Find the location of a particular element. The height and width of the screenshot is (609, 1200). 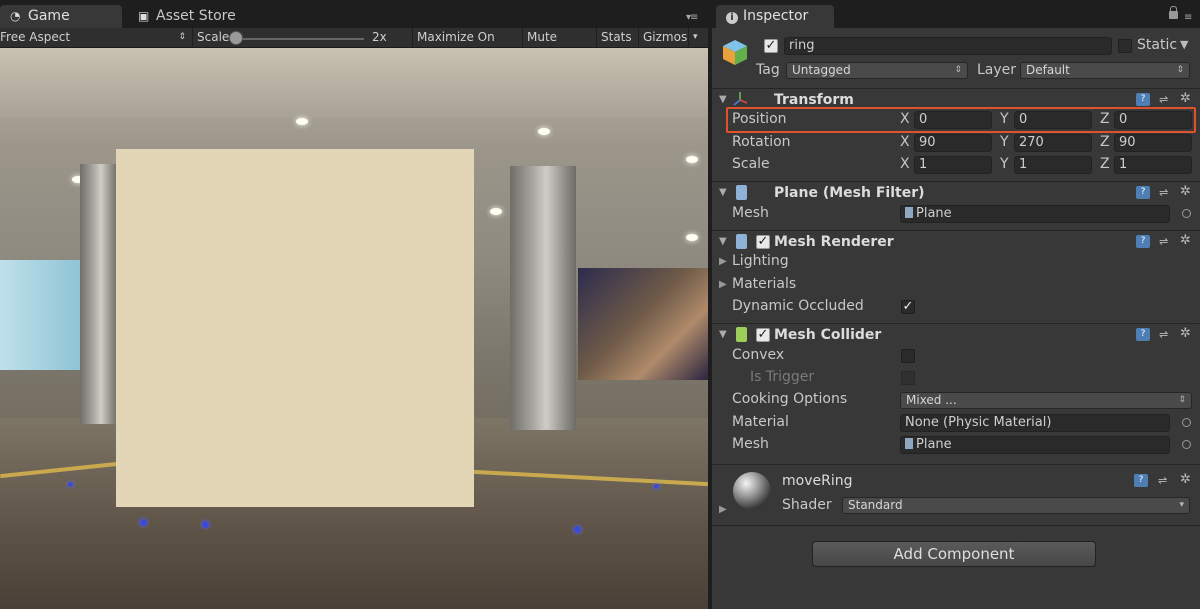

mesh-collider-header: ▼ ✓ Mesh Collider ? ⇌ ✲ is located at coordinates (956, 334).